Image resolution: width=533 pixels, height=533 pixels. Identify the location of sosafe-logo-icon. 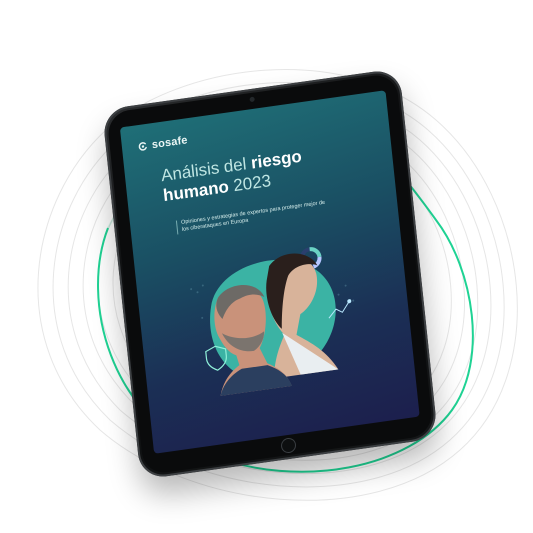
(142, 146).